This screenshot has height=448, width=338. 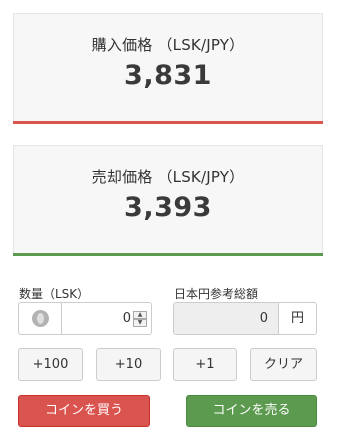 I want to click on sell-coin-button: コインを売る, so click(x=251, y=411).